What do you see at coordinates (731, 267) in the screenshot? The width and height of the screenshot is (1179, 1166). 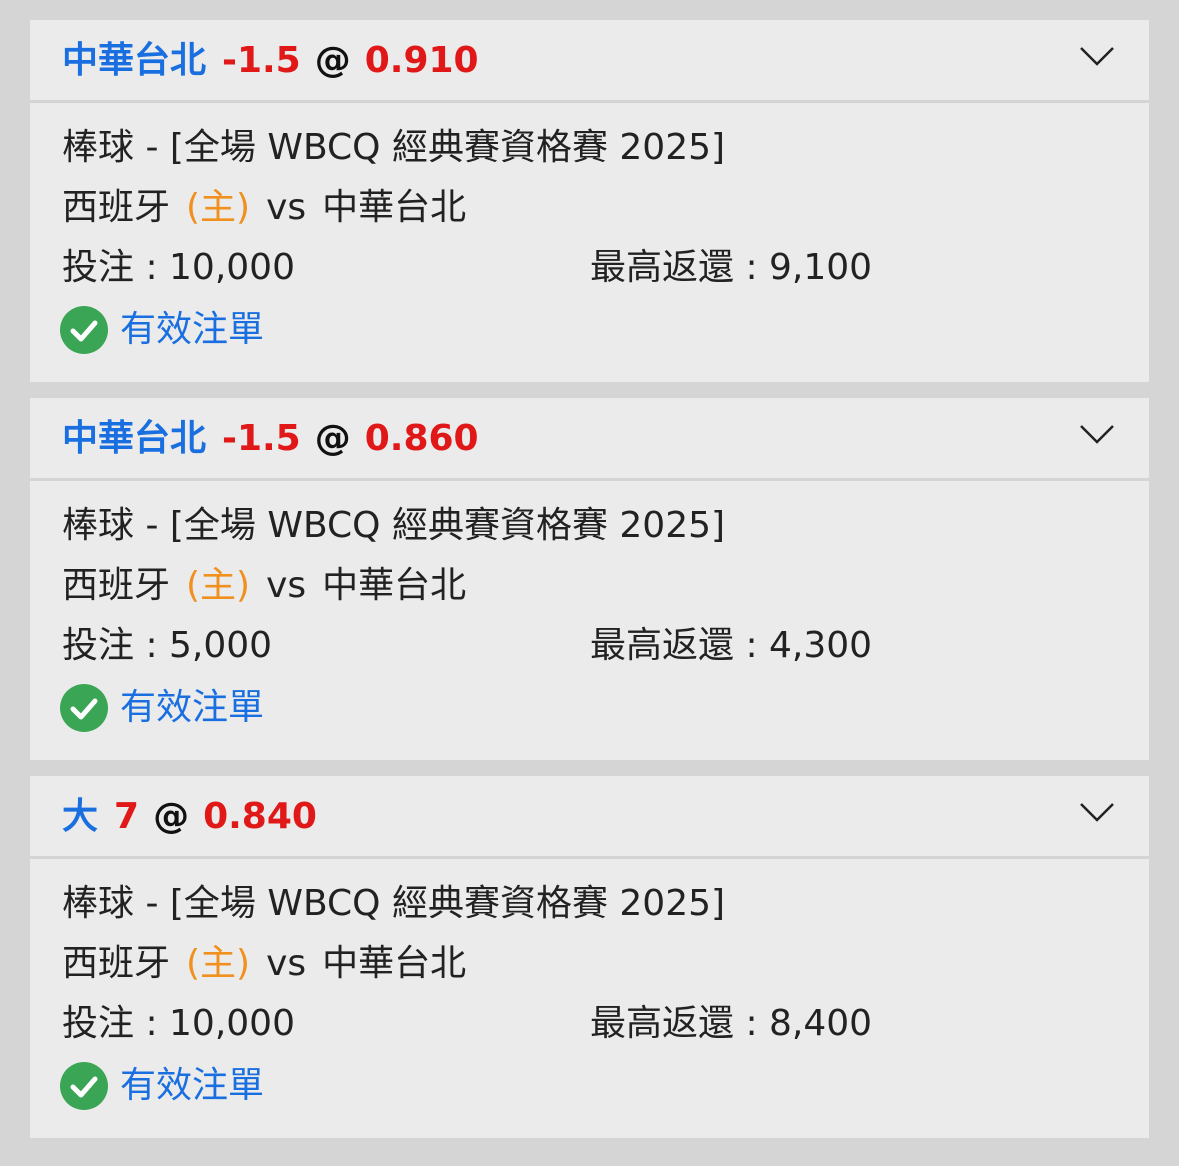 I see `max-return: 最高返還 : 9,100` at bounding box center [731, 267].